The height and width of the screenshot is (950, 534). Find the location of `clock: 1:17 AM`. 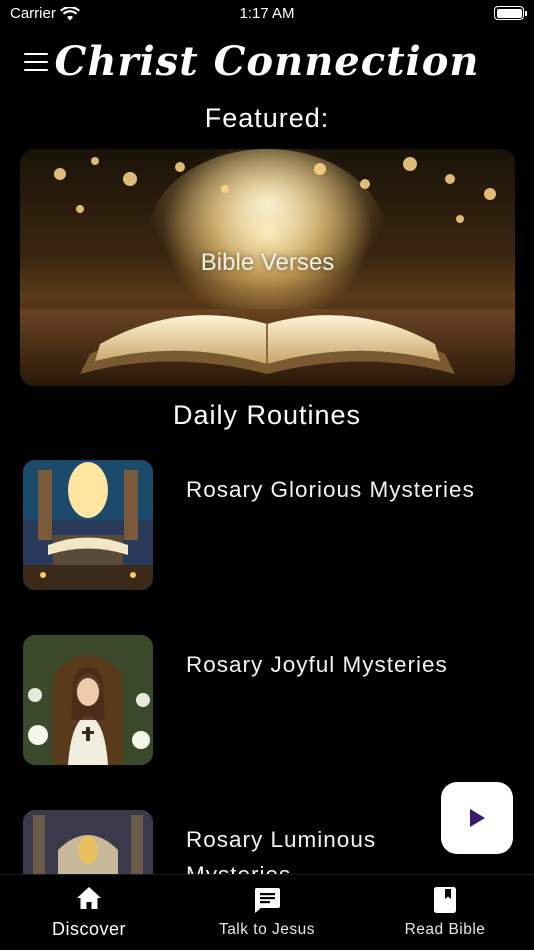

clock: 1:17 AM is located at coordinates (267, 13).